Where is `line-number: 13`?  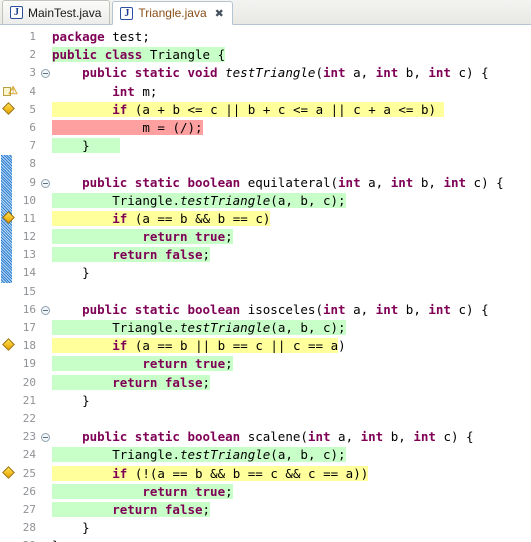 line-number: 13 is located at coordinates (29, 255).